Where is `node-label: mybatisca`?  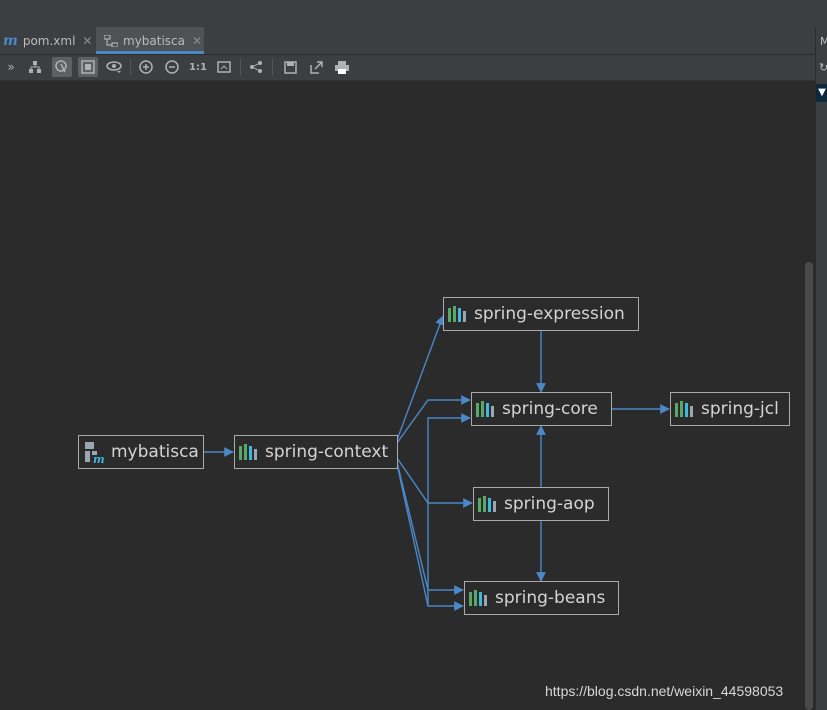 node-label: mybatisca is located at coordinates (155, 452).